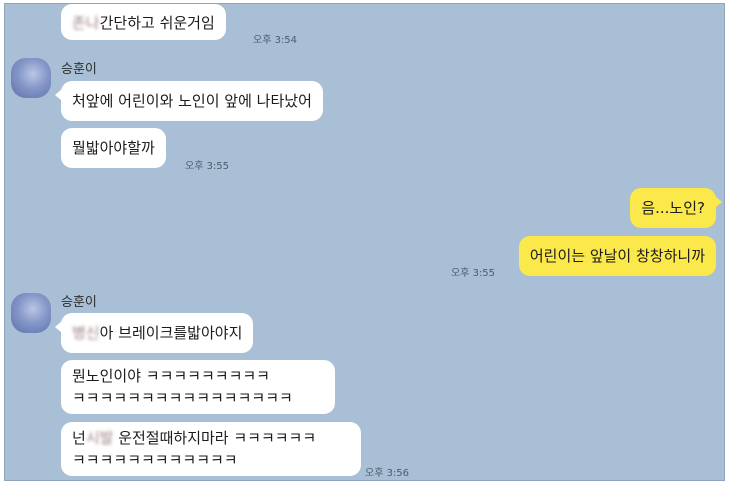 This screenshot has width=729, height=484. I want to click on my-message-bubble: 어린이는 앞날이 창창하니까, so click(617, 256).